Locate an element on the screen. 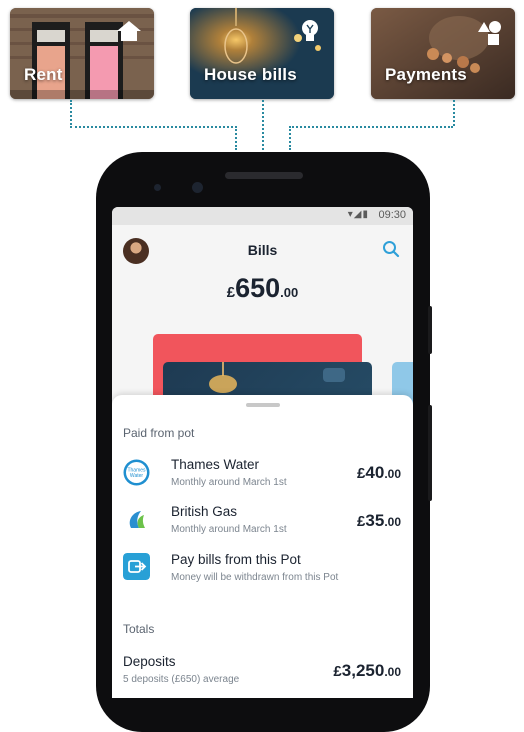  search-icon is located at coordinates (391, 249).